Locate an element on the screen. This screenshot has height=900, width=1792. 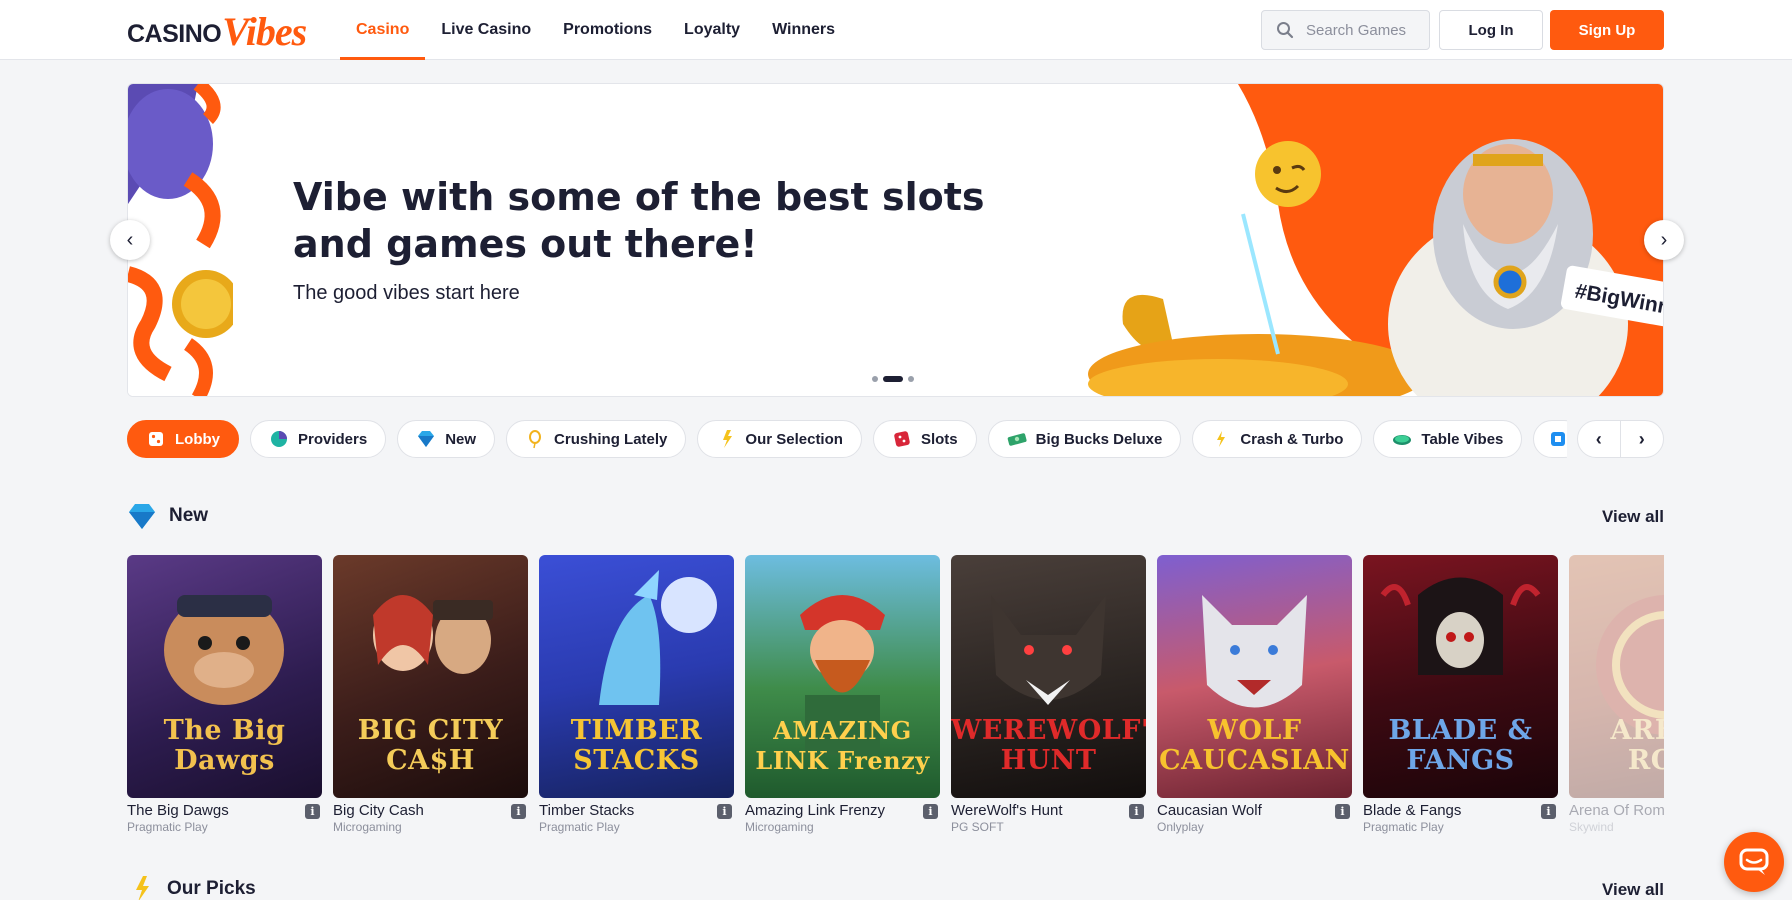
category-label: Slots is located at coordinates (939, 439).